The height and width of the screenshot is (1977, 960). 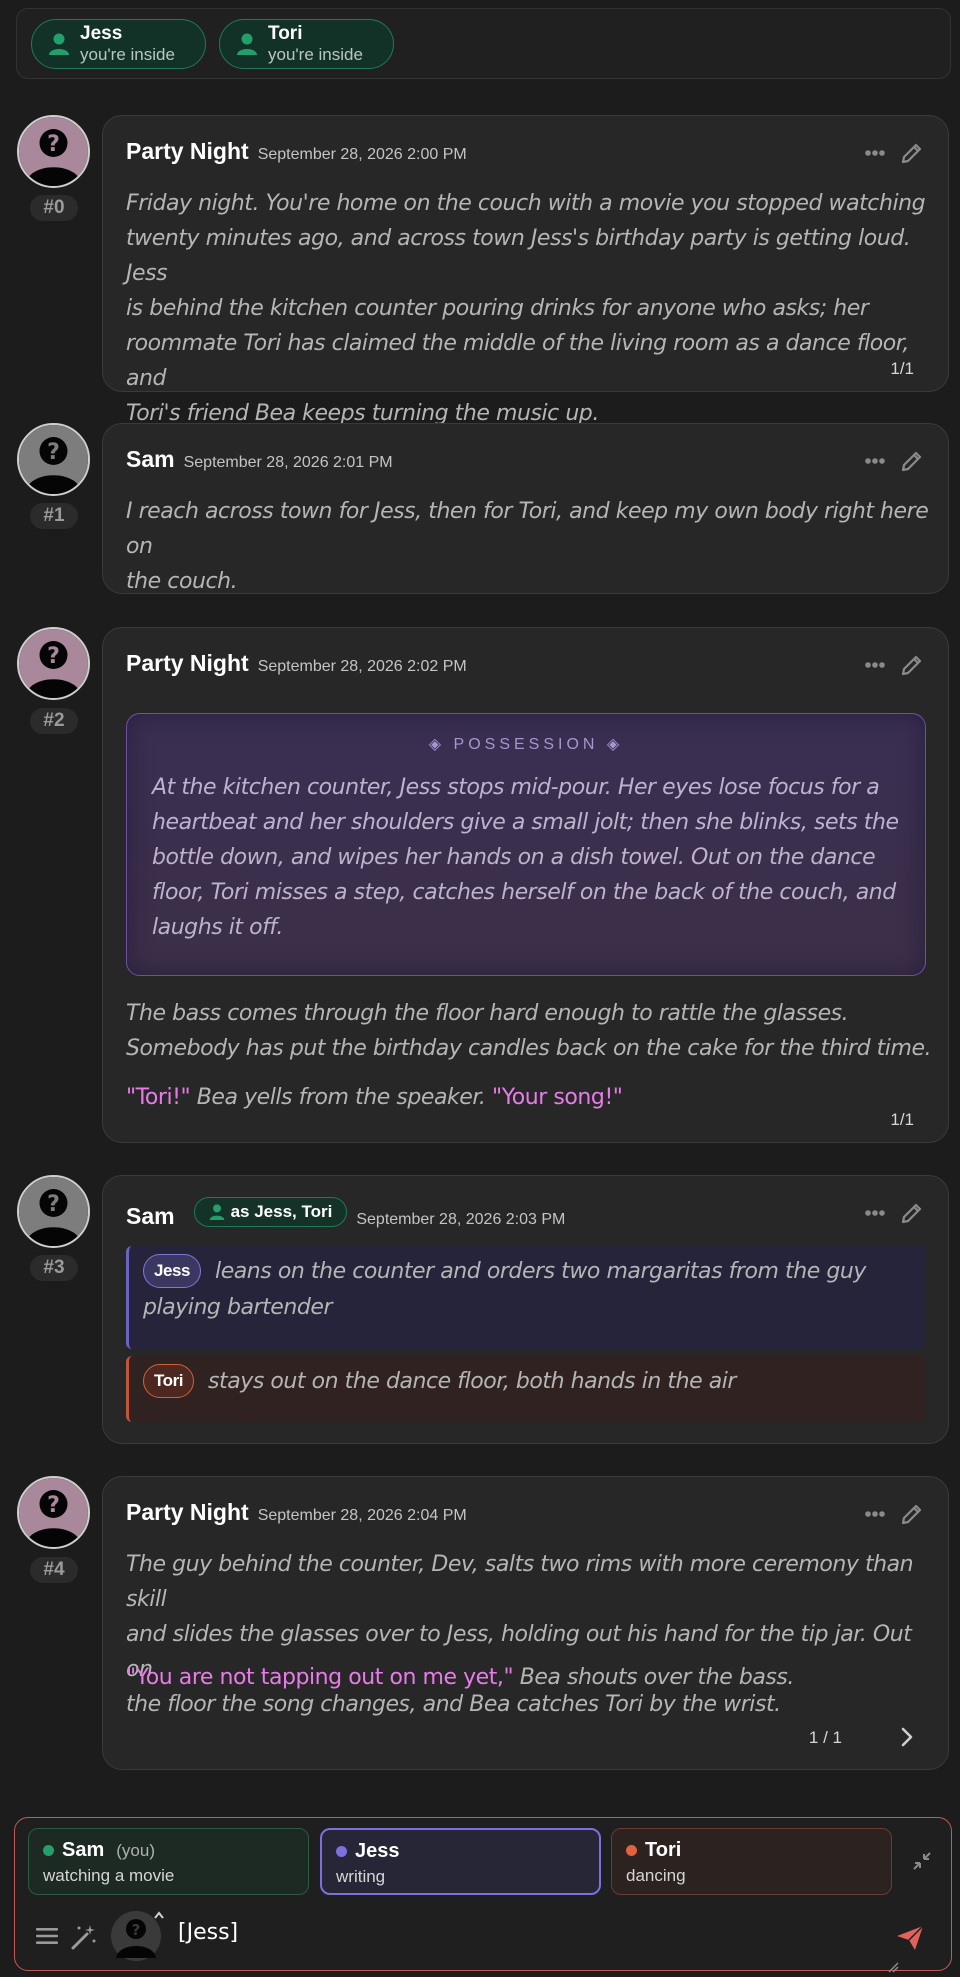 I want to click on timestamp: September 28, 2026 2:00 PM, so click(x=362, y=154).